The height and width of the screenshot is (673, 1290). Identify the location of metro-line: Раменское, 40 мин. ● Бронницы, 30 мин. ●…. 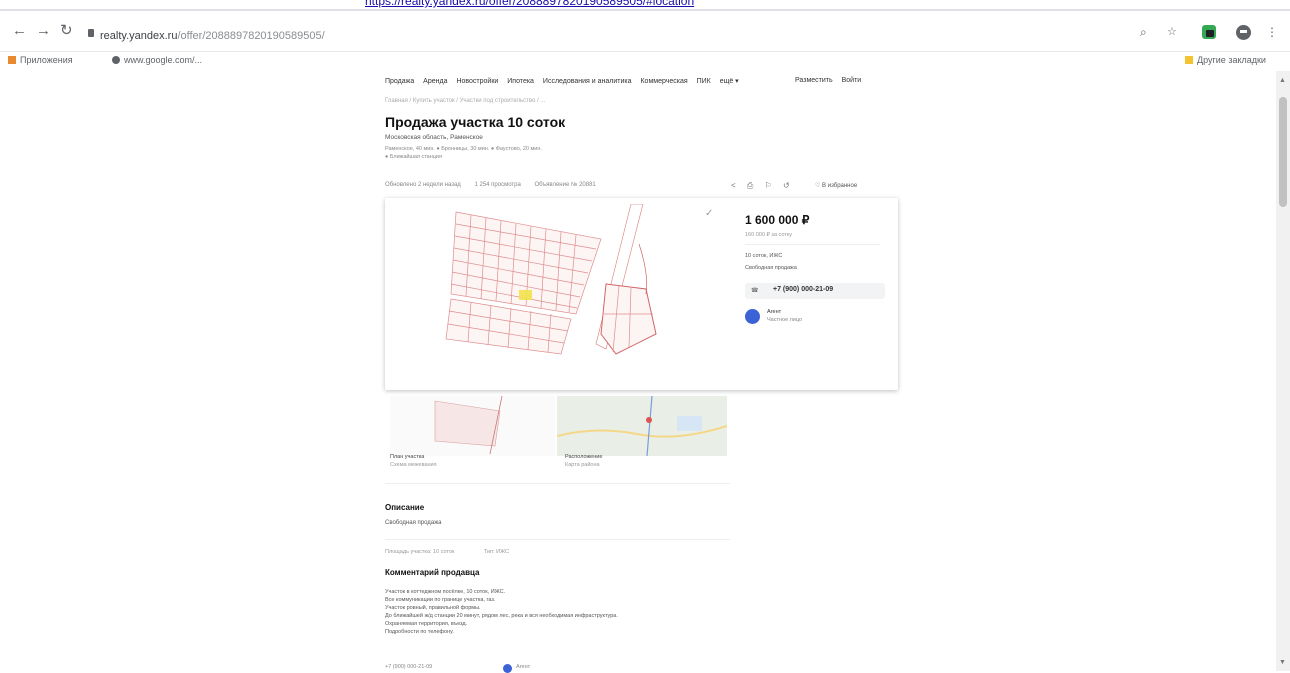
(463, 149).